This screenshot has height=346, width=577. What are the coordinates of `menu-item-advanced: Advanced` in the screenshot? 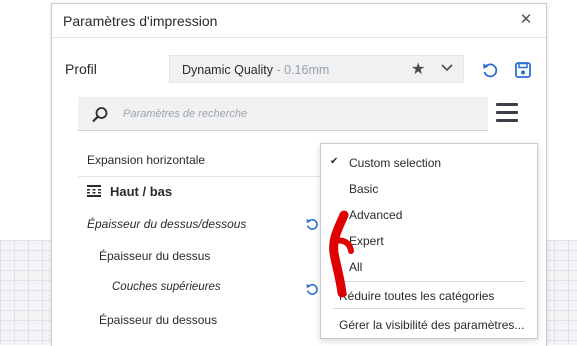 It's located at (429, 215).